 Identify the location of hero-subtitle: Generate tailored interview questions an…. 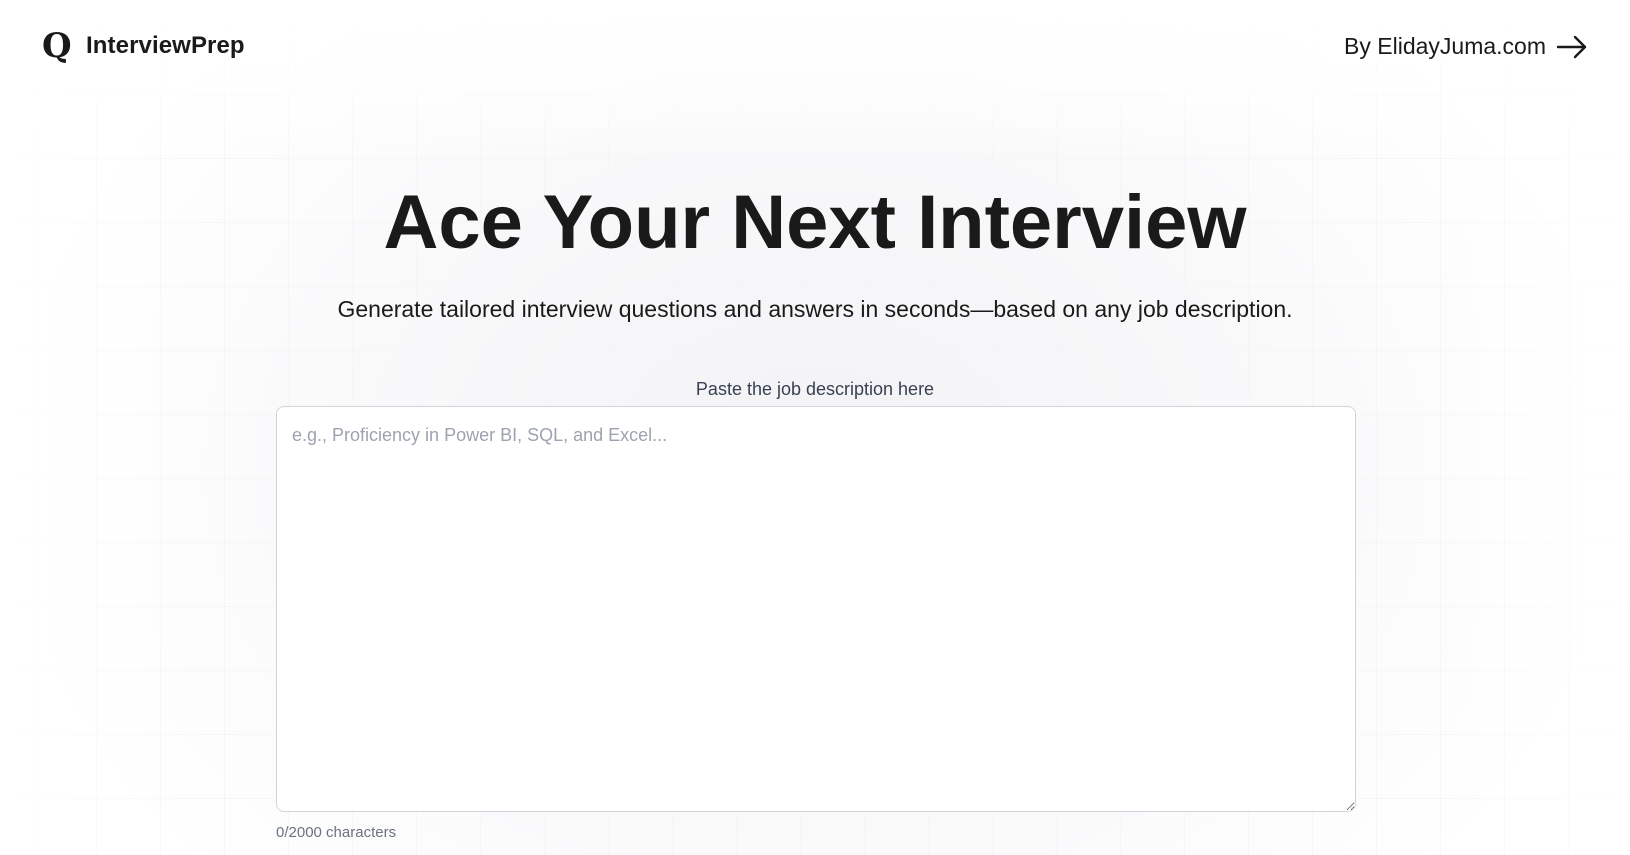
(815, 309).